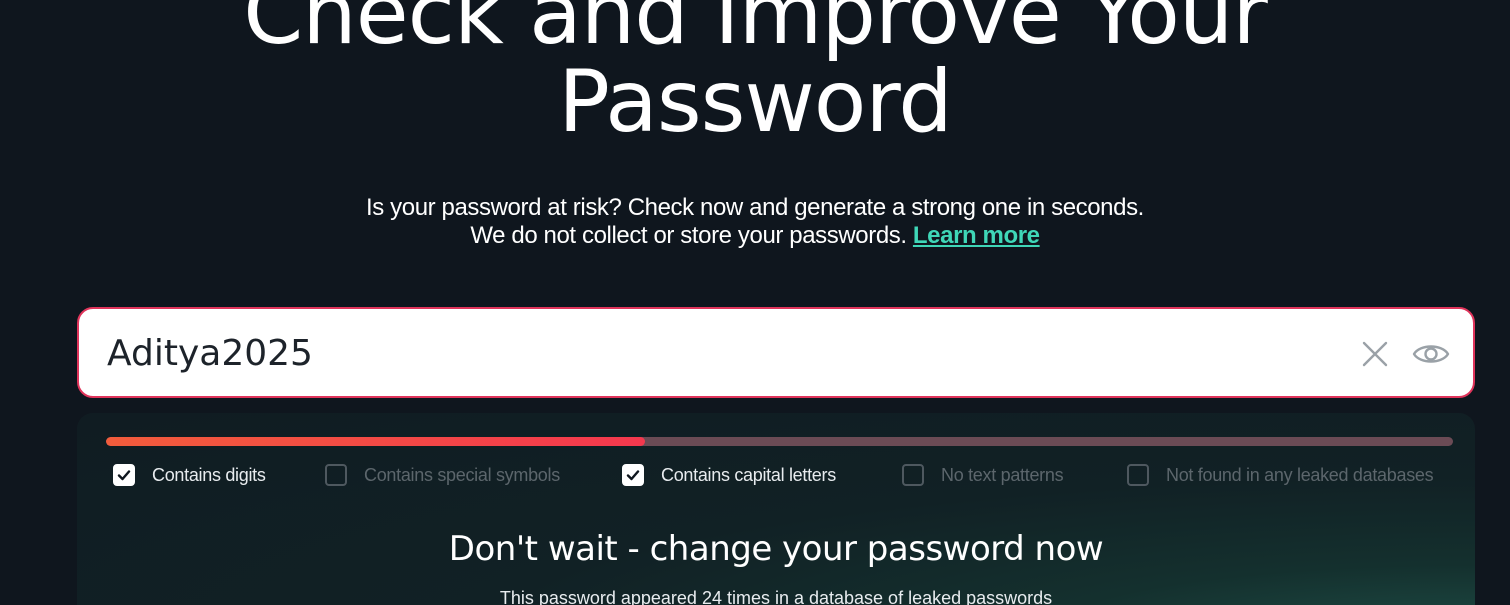 This screenshot has width=1510, height=605. What do you see at coordinates (375, 441) in the screenshot?
I see `strength-meter-fill` at bounding box center [375, 441].